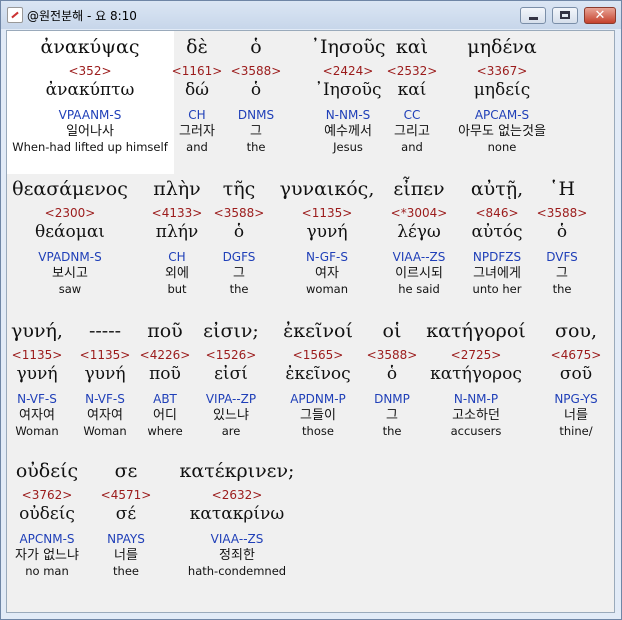 This screenshot has height=620, width=622. What do you see at coordinates (318, 355) in the screenshot?
I see `strong-number: <1565>` at bounding box center [318, 355].